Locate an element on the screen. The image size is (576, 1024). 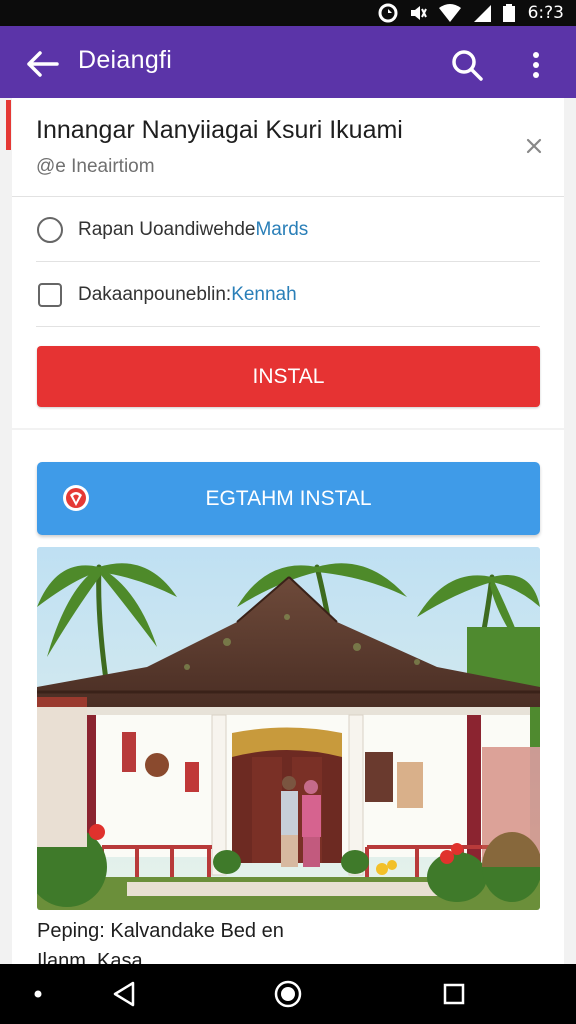
option-link: Kennah is located at coordinates (264, 295).